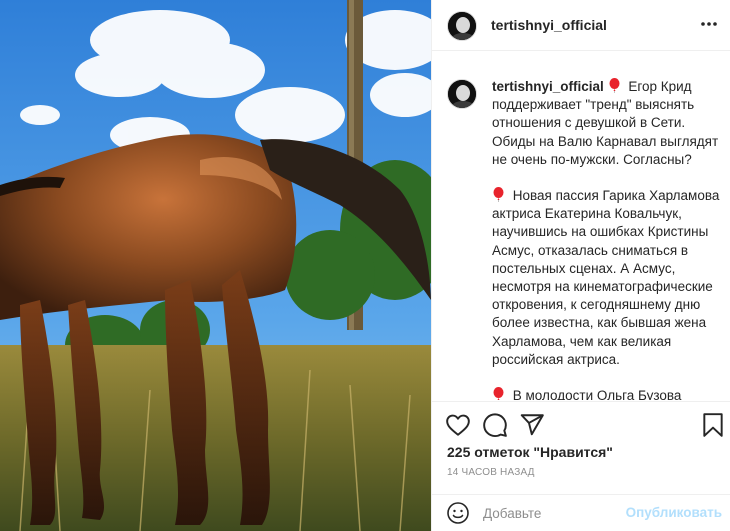 The width and height of the screenshot is (730, 531). Describe the element at coordinates (532, 425) in the screenshot. I see `share-icon` at that location.